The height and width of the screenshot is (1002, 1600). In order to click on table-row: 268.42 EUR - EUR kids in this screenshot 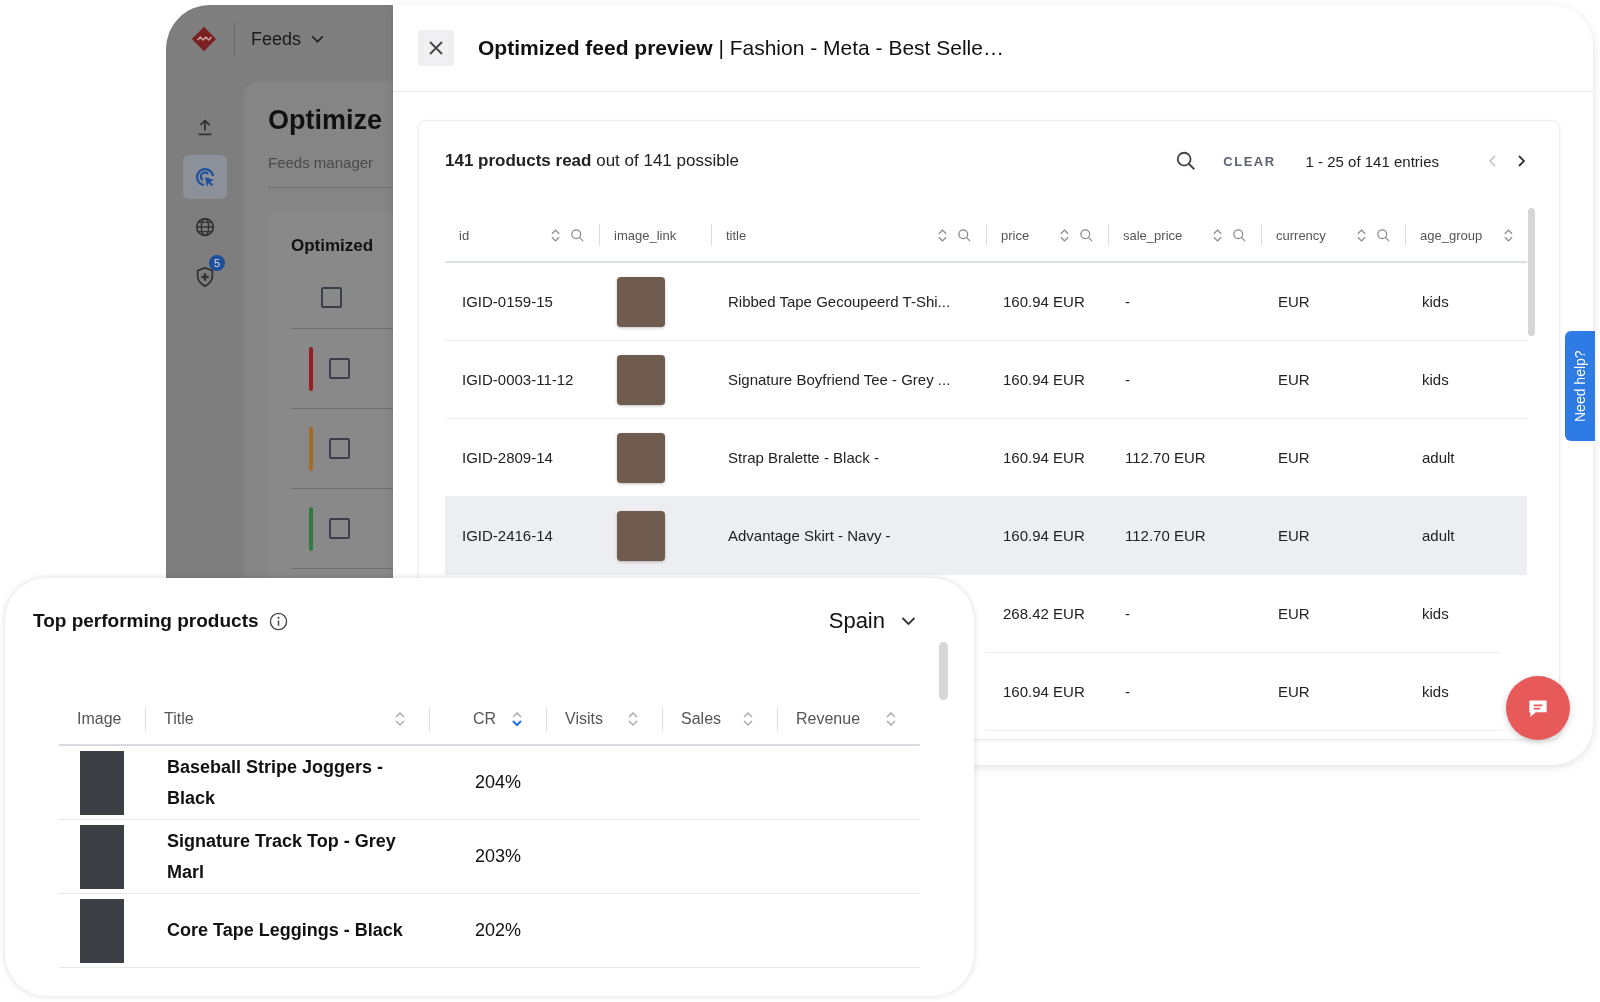, I will do `click(1243, 614)`.